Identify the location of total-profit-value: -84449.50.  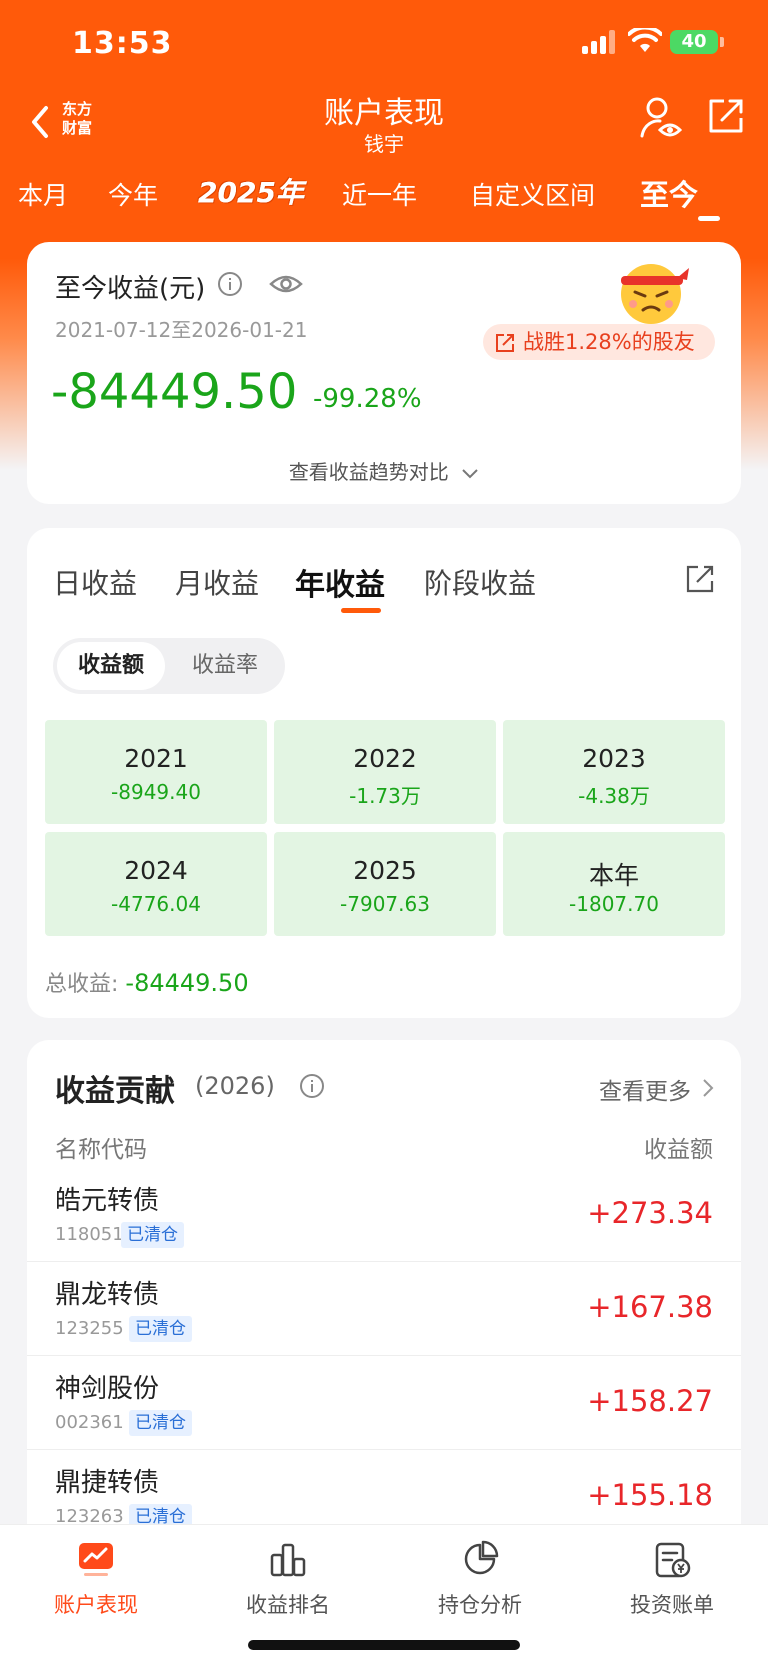
(187, 983).